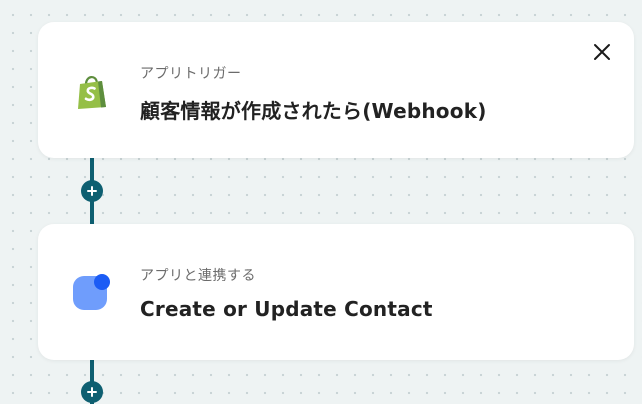 The height and width of the screenshot is (404, 642). What do you see at coordinates (198, 276) in the screenshot?
I see `step-type-label: アプリと連携する` at bounding box center [198, 276].